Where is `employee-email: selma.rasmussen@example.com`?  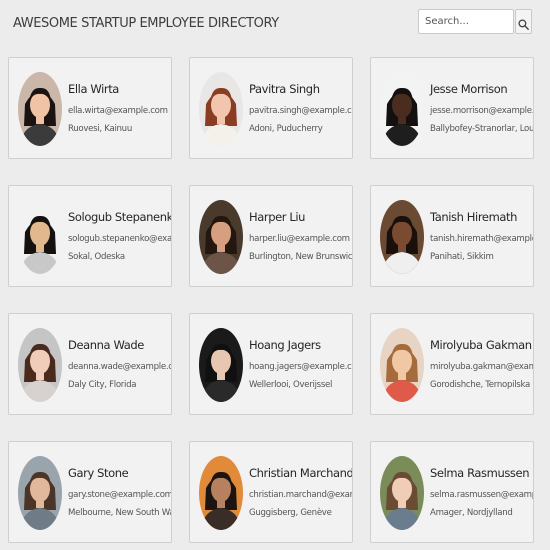
employee-email: selma.rasmussen@example.com is located at coordinates (481, 495).